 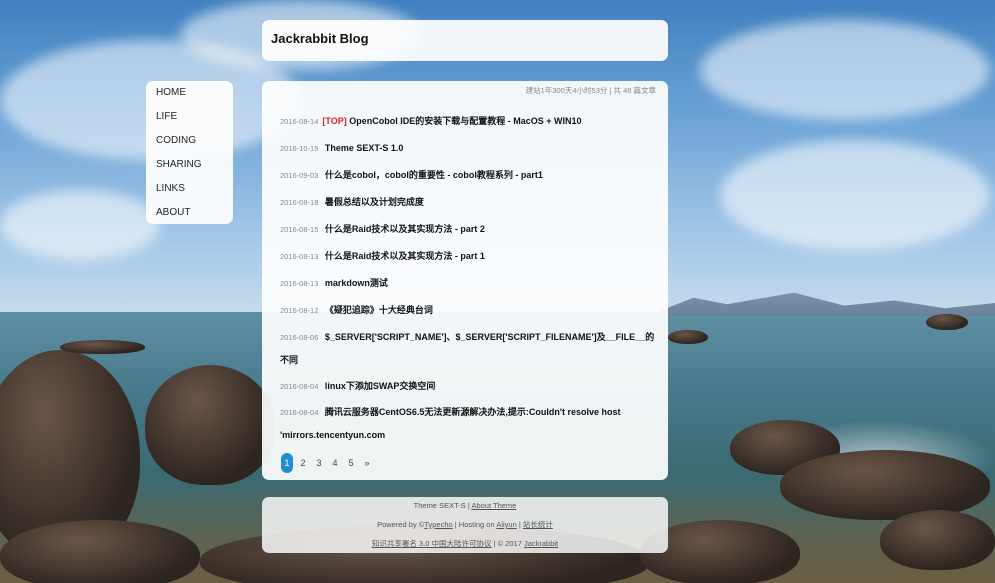 What do you see at coordinates (319, 463) in the screenshot?
I see `page-3-button: 3` at bounding box center [319, 463].